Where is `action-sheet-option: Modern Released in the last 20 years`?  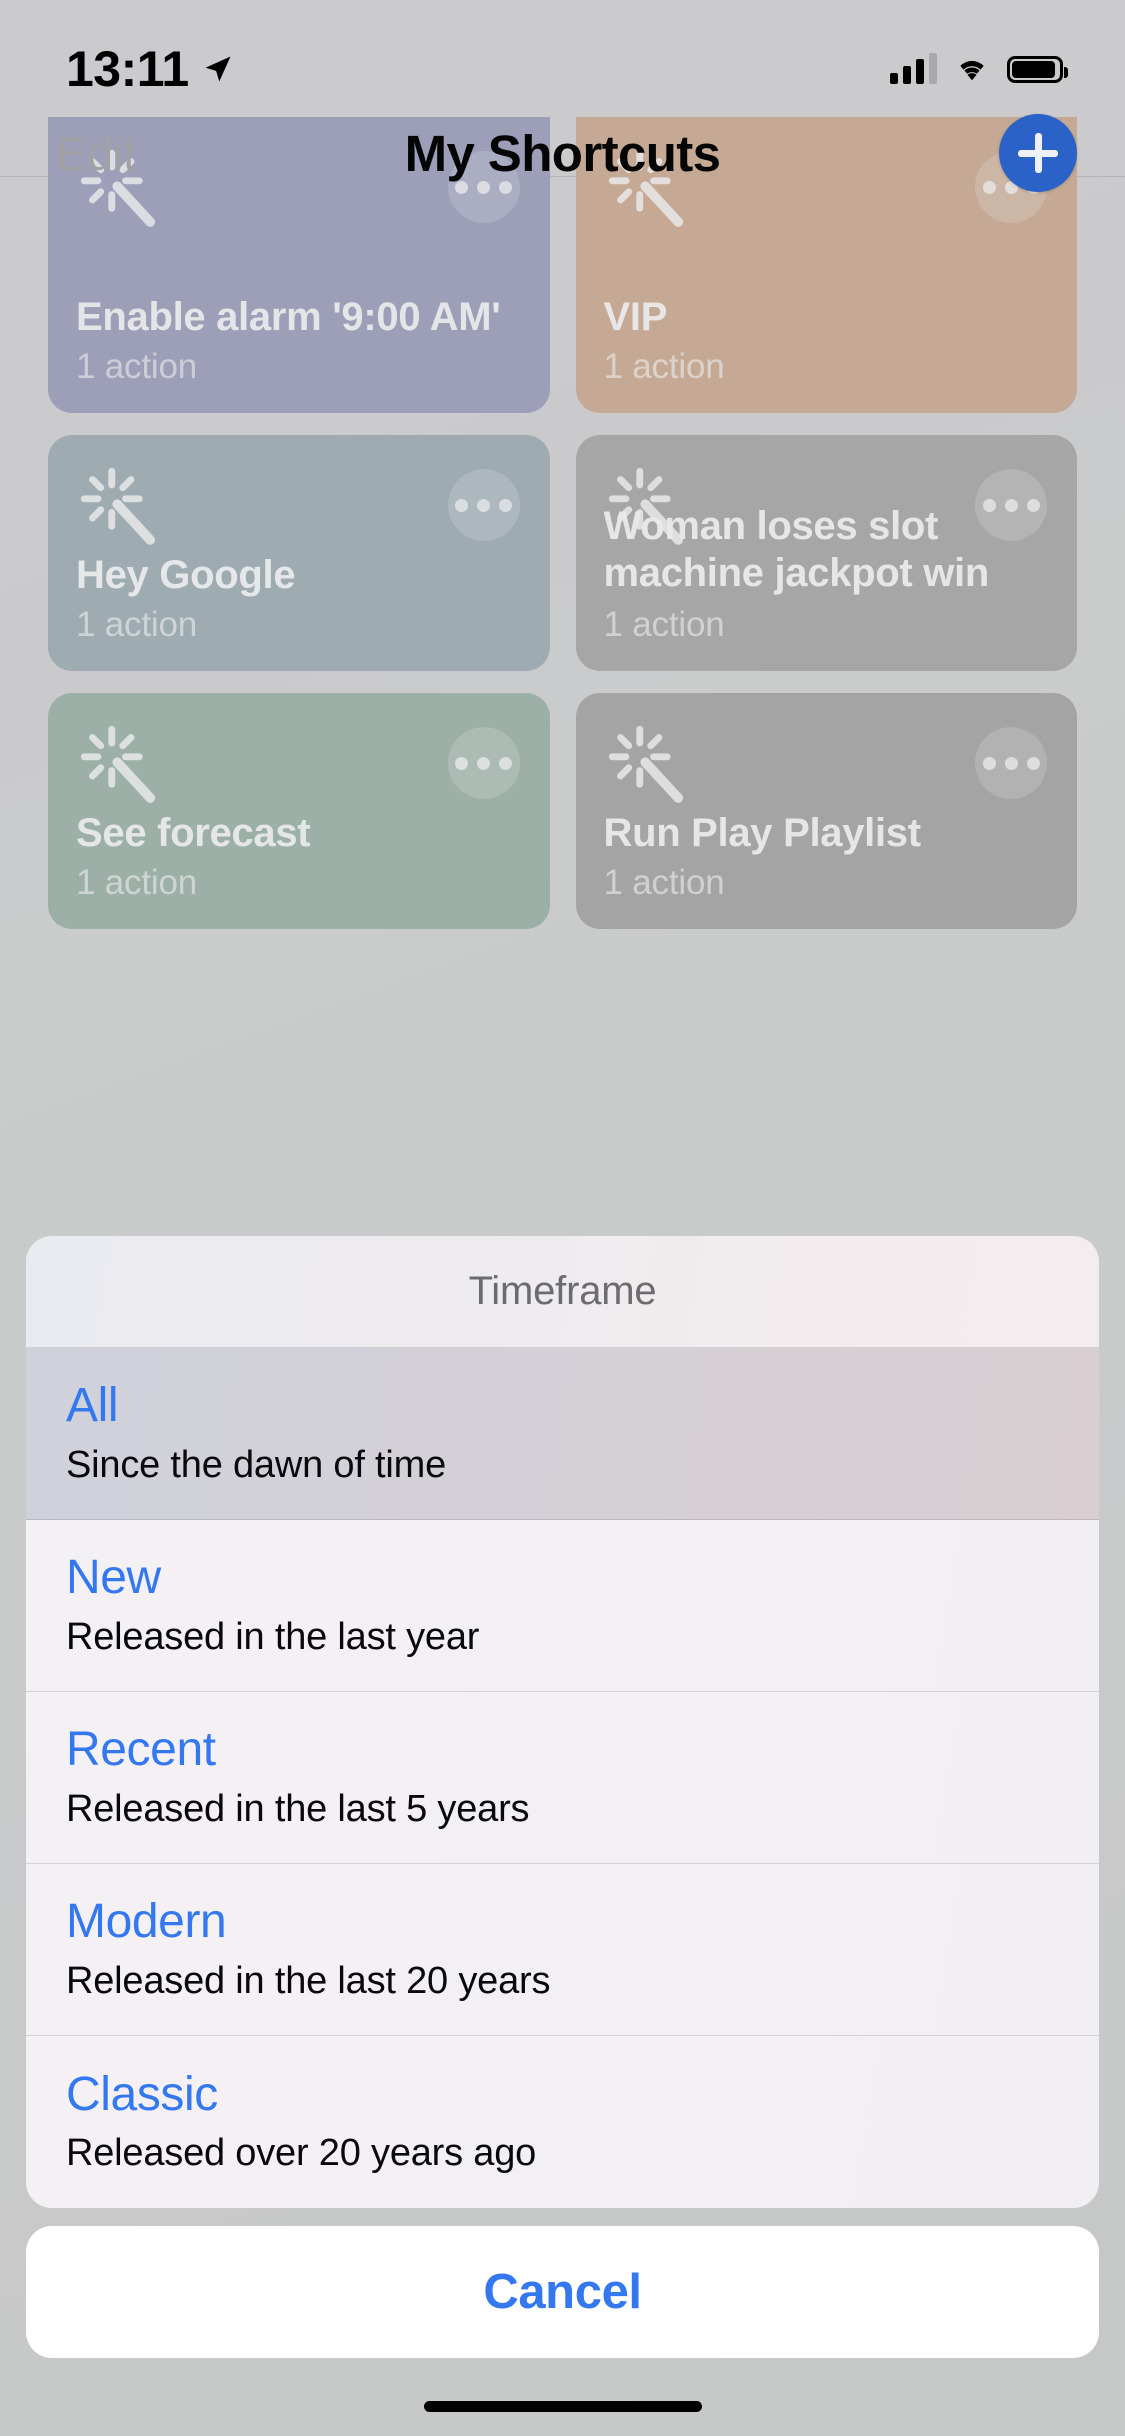
action-sheet-option: Modern Released in the last 20 years is located at coordinates (562, 1950).